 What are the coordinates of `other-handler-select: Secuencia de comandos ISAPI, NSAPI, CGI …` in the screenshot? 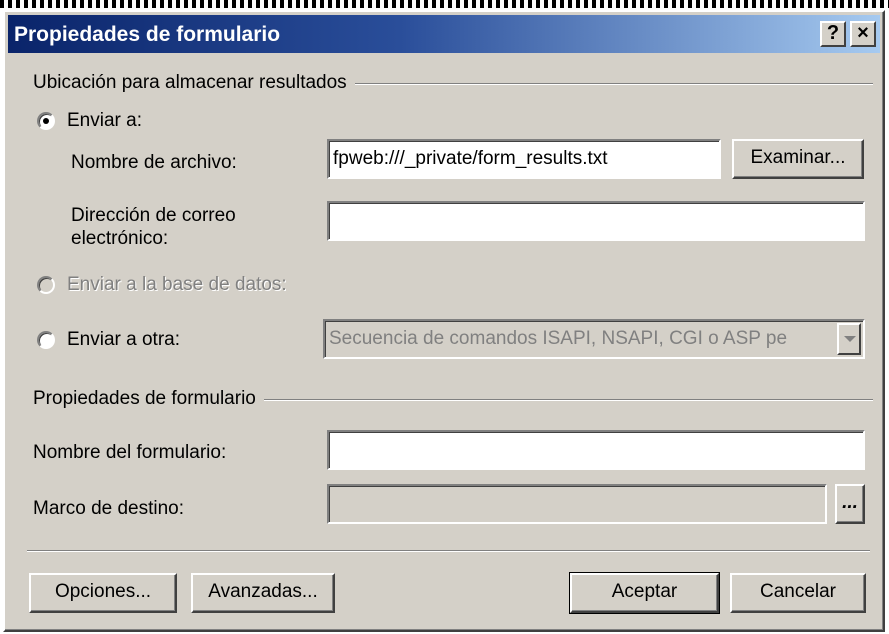 It's located at (594, 339).